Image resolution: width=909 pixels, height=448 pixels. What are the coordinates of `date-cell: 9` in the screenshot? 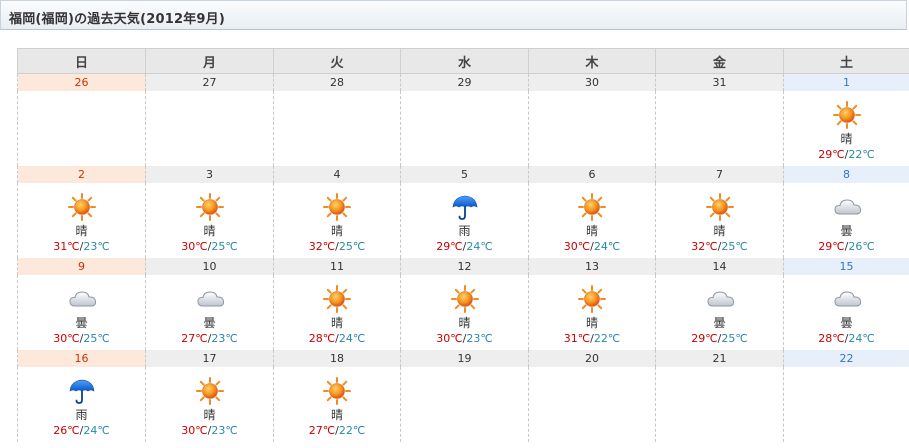 It's located at (81, 266).